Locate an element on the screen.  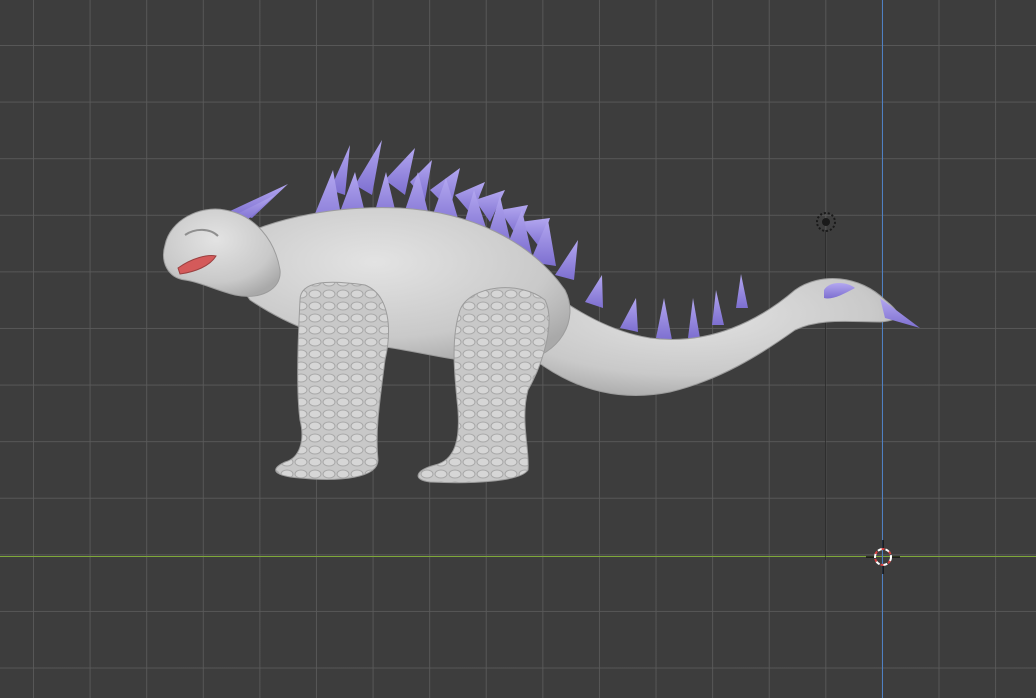
light-object-icon is located at coordinates (826, 222).